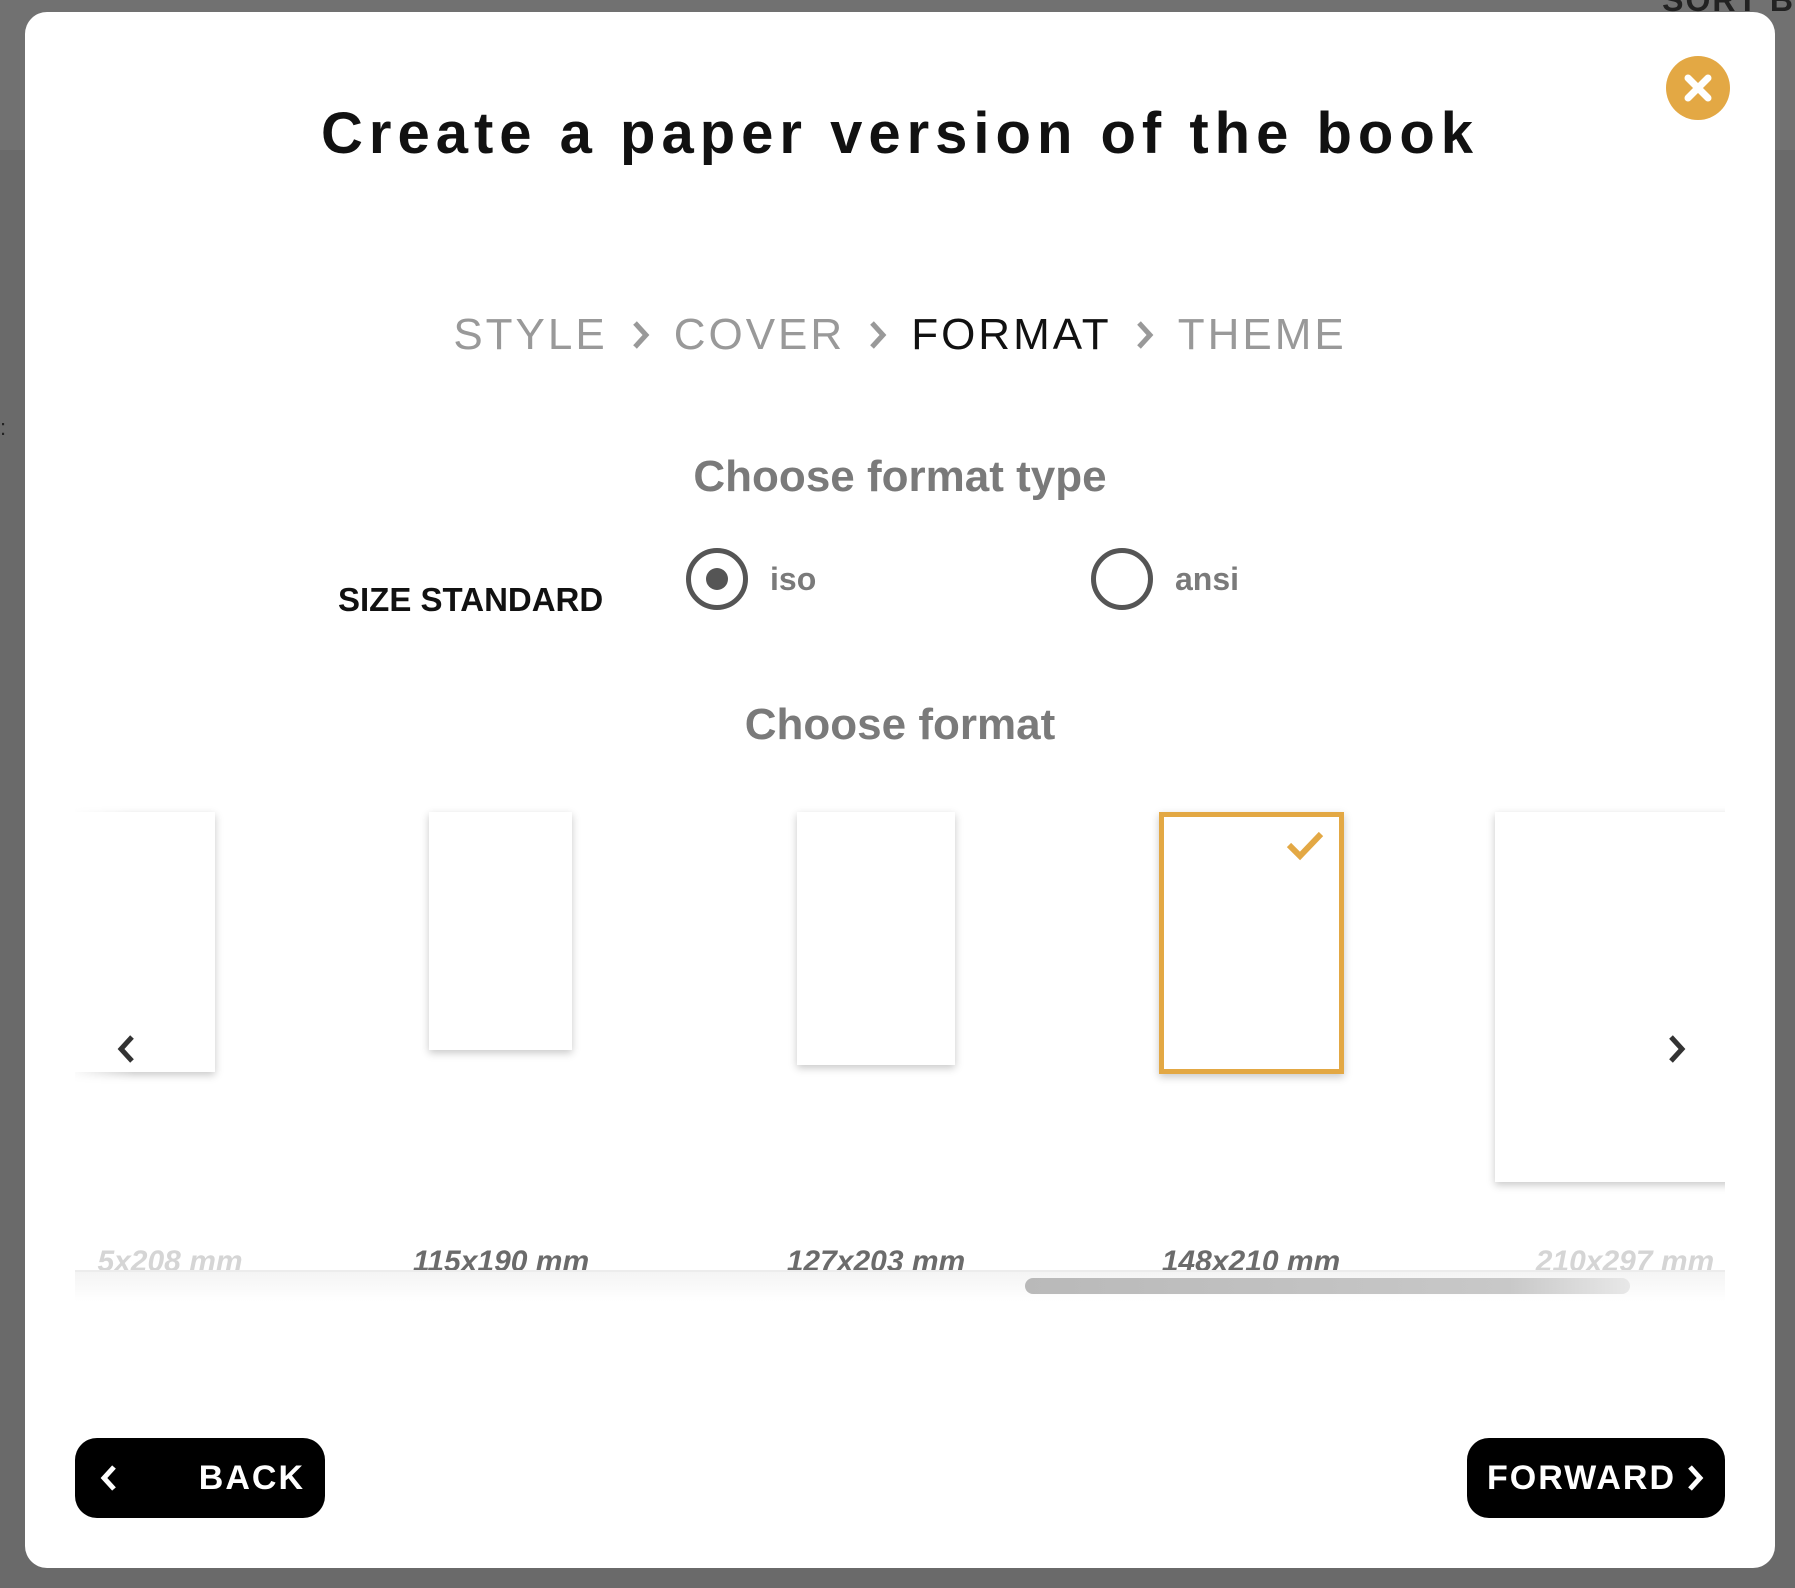 The height and width of the screenshot is (1588, 1795). I want to click on radio-iso-label: iso, so click(793, 578).